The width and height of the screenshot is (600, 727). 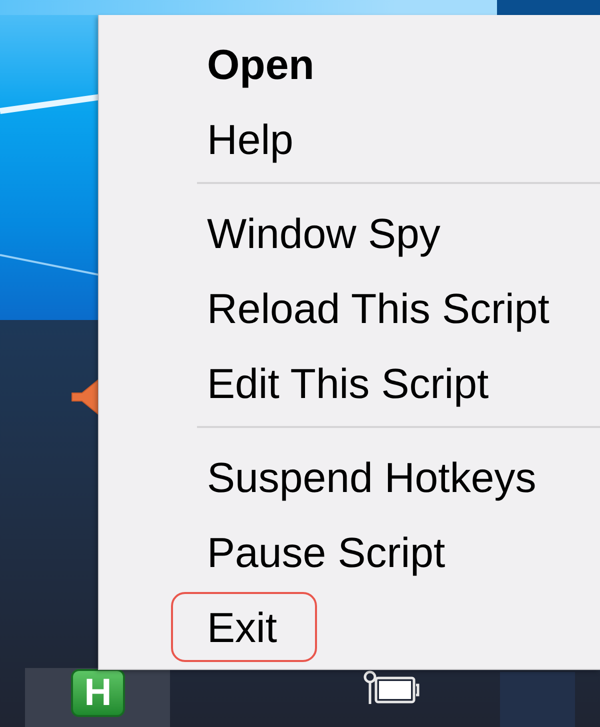 What do you see at coordinates (349, 233) in the screenshot?
I see `menu-item: Window Spy` at bounding box center [349, 233].